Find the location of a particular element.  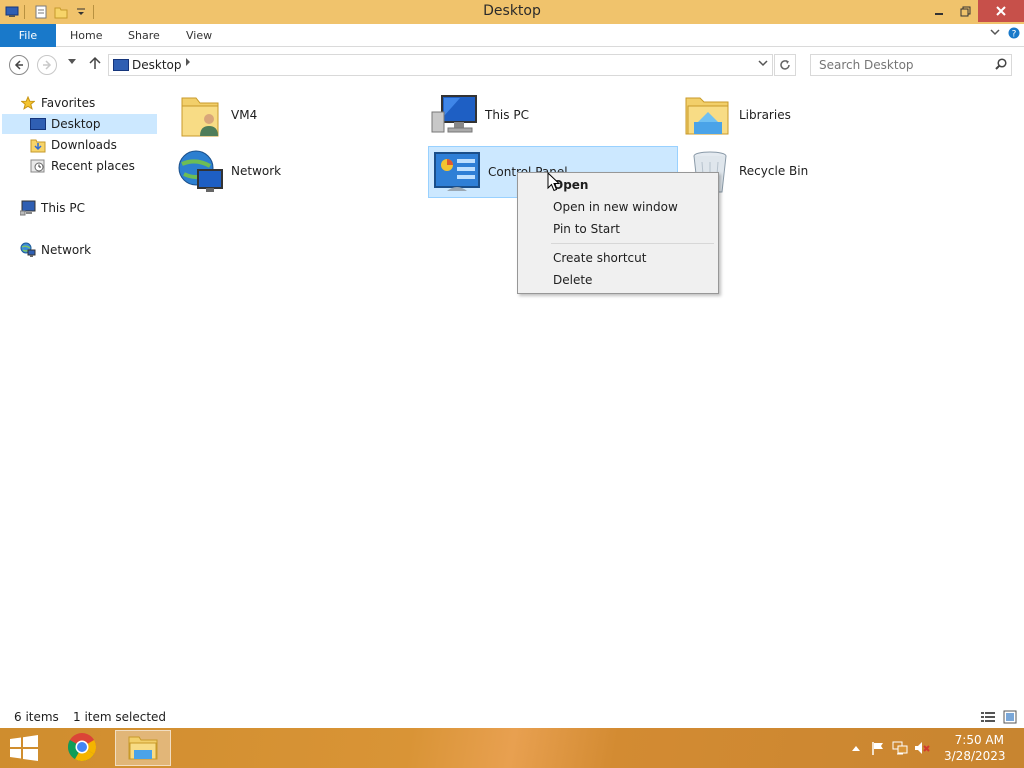

address-location: Desktop is located at coordinates (157, 65).